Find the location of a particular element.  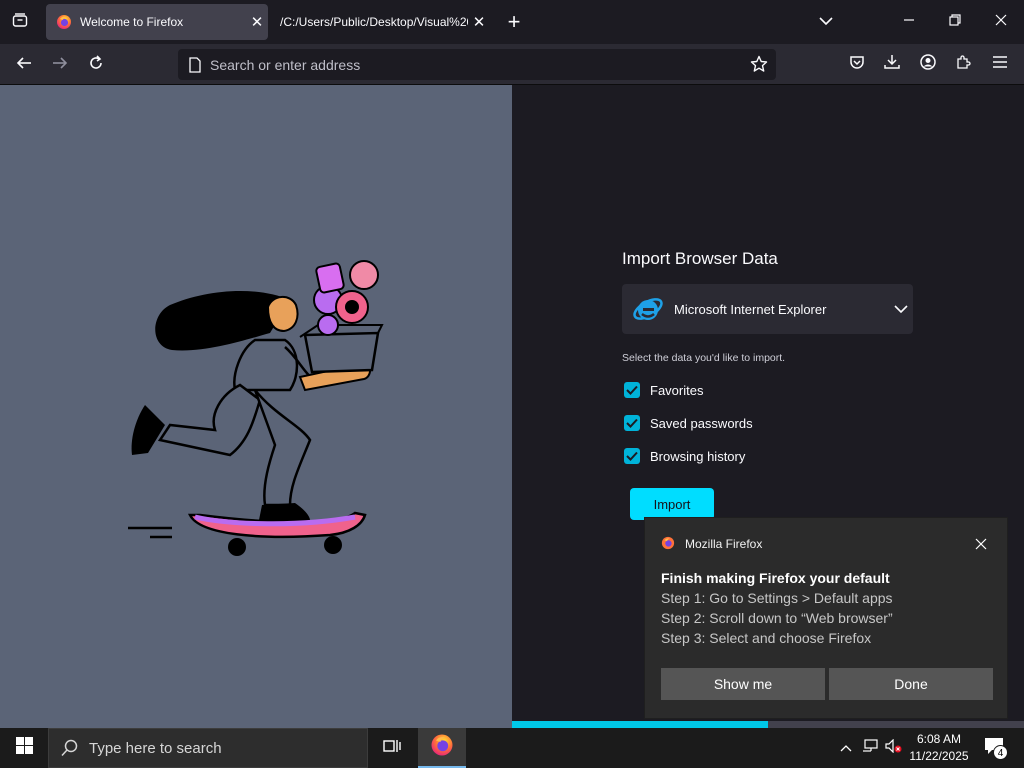

hamburger-menu-icon is located at coordinates (1000, 64).